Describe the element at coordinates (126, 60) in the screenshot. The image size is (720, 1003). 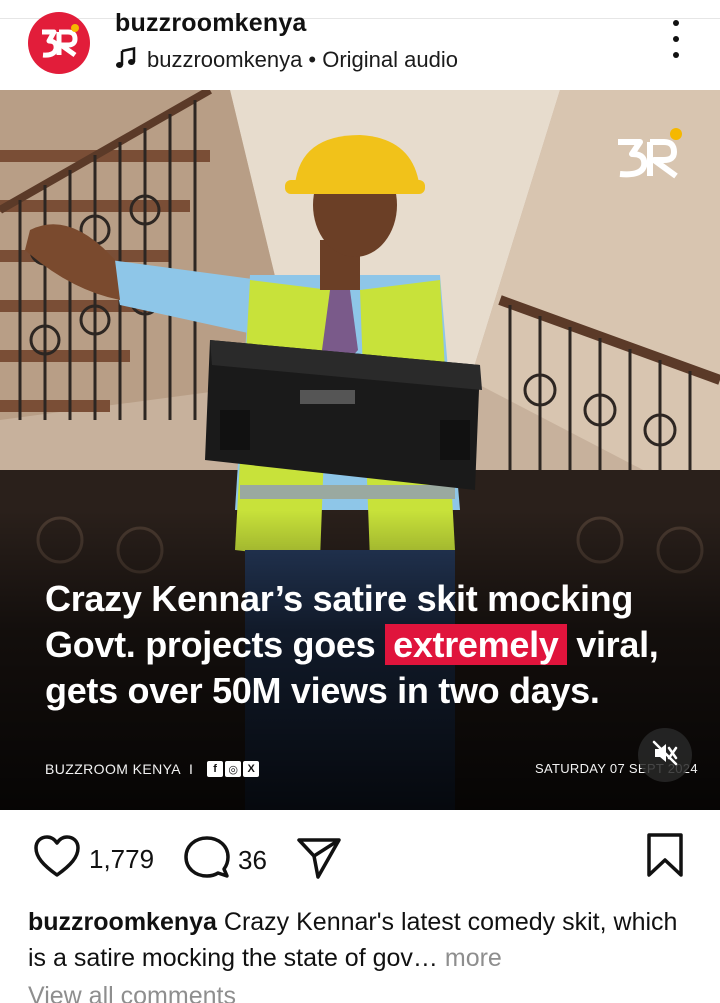
I see `music-note-icon` at that location.